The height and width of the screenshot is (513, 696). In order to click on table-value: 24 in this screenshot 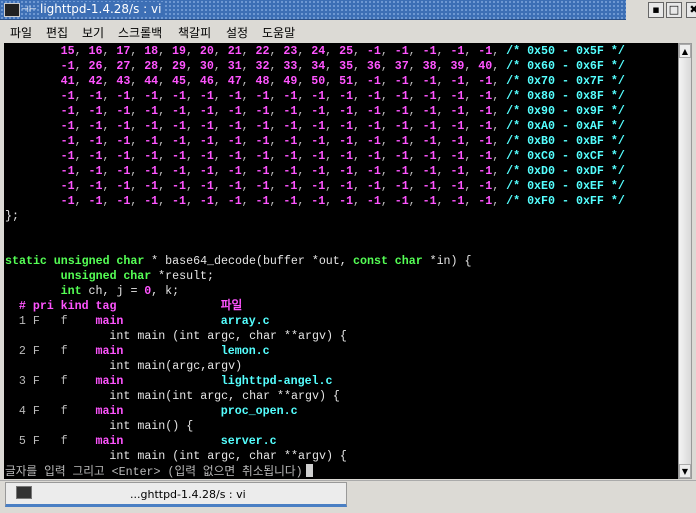, I will do `click(318, 51)`.